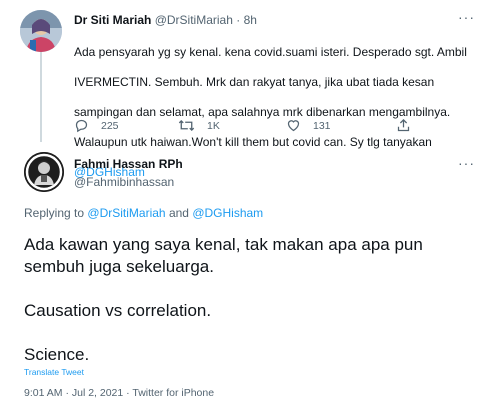 The image size is (500, 408). Describe the element at coordinates (213, 125) in the screenshot. I see `retweet-count: 1K` at that location.